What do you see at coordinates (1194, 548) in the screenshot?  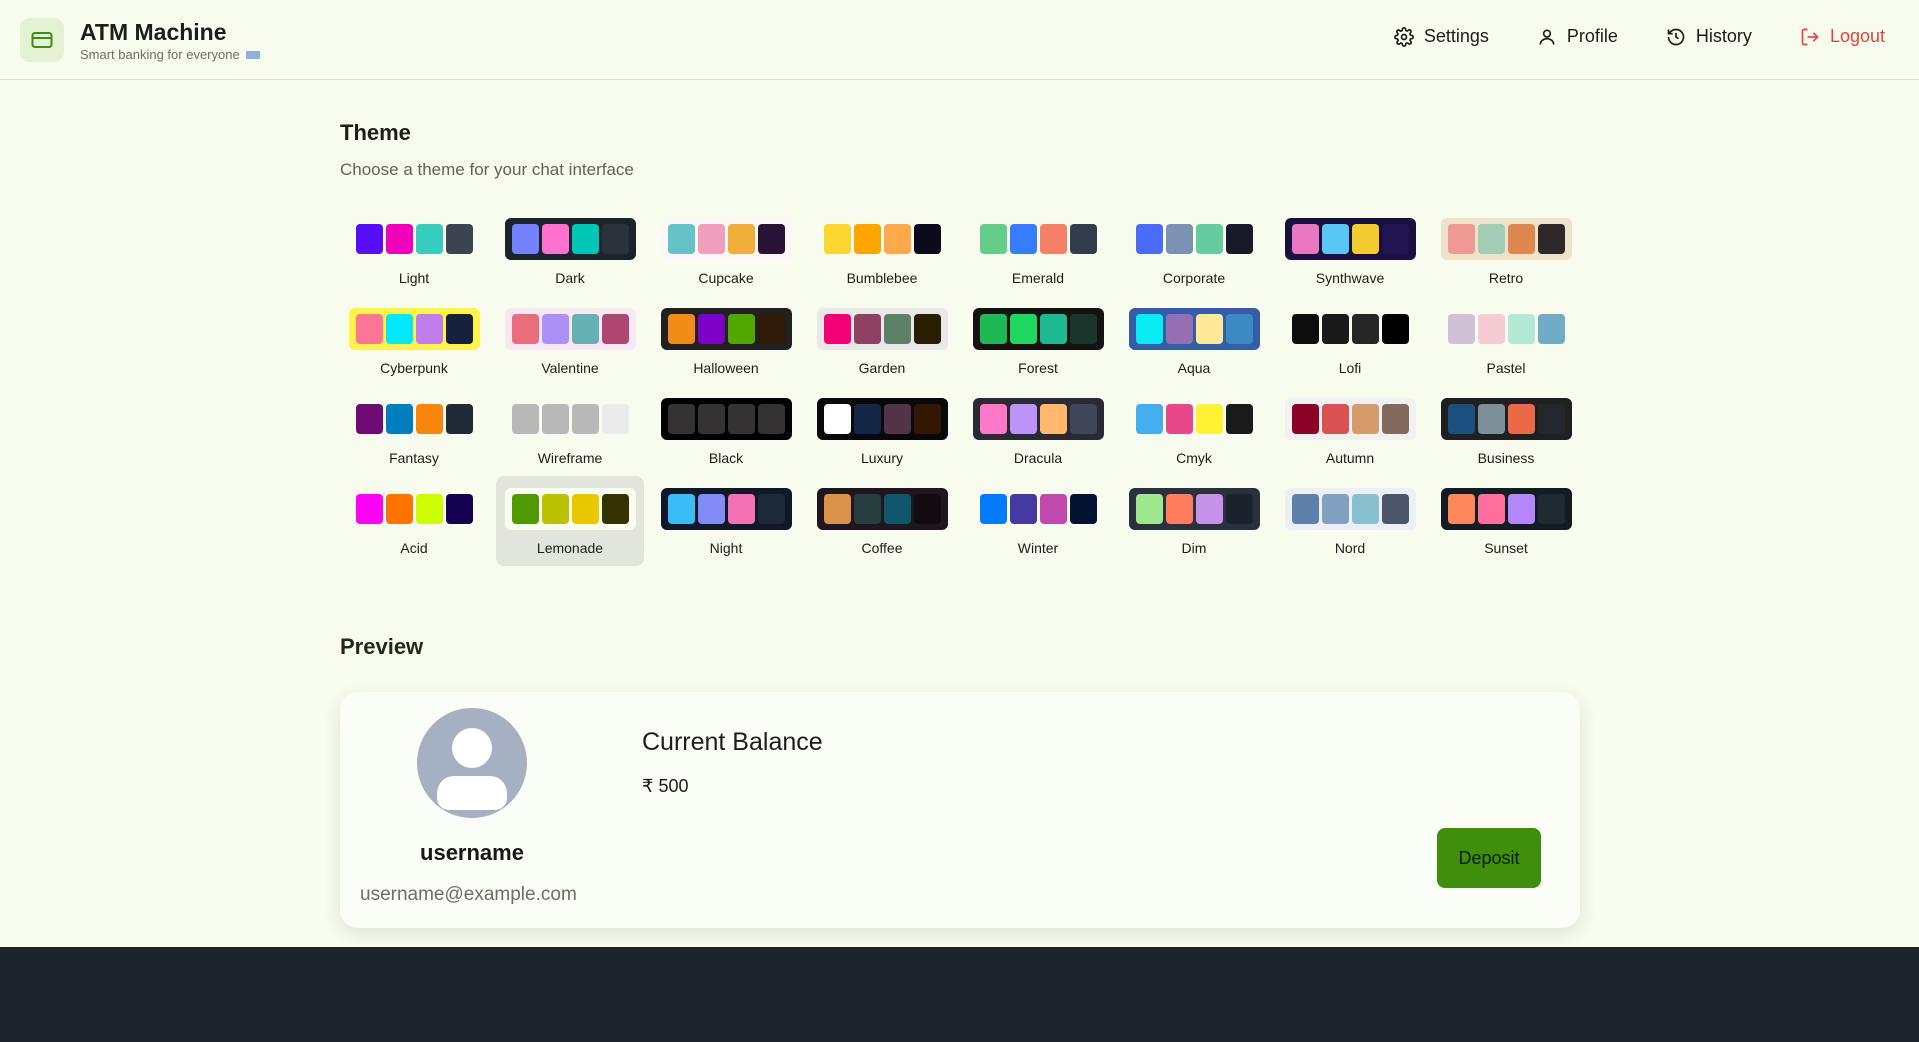 I see `theme-name: Dim` at bounding box center [1194, 548].